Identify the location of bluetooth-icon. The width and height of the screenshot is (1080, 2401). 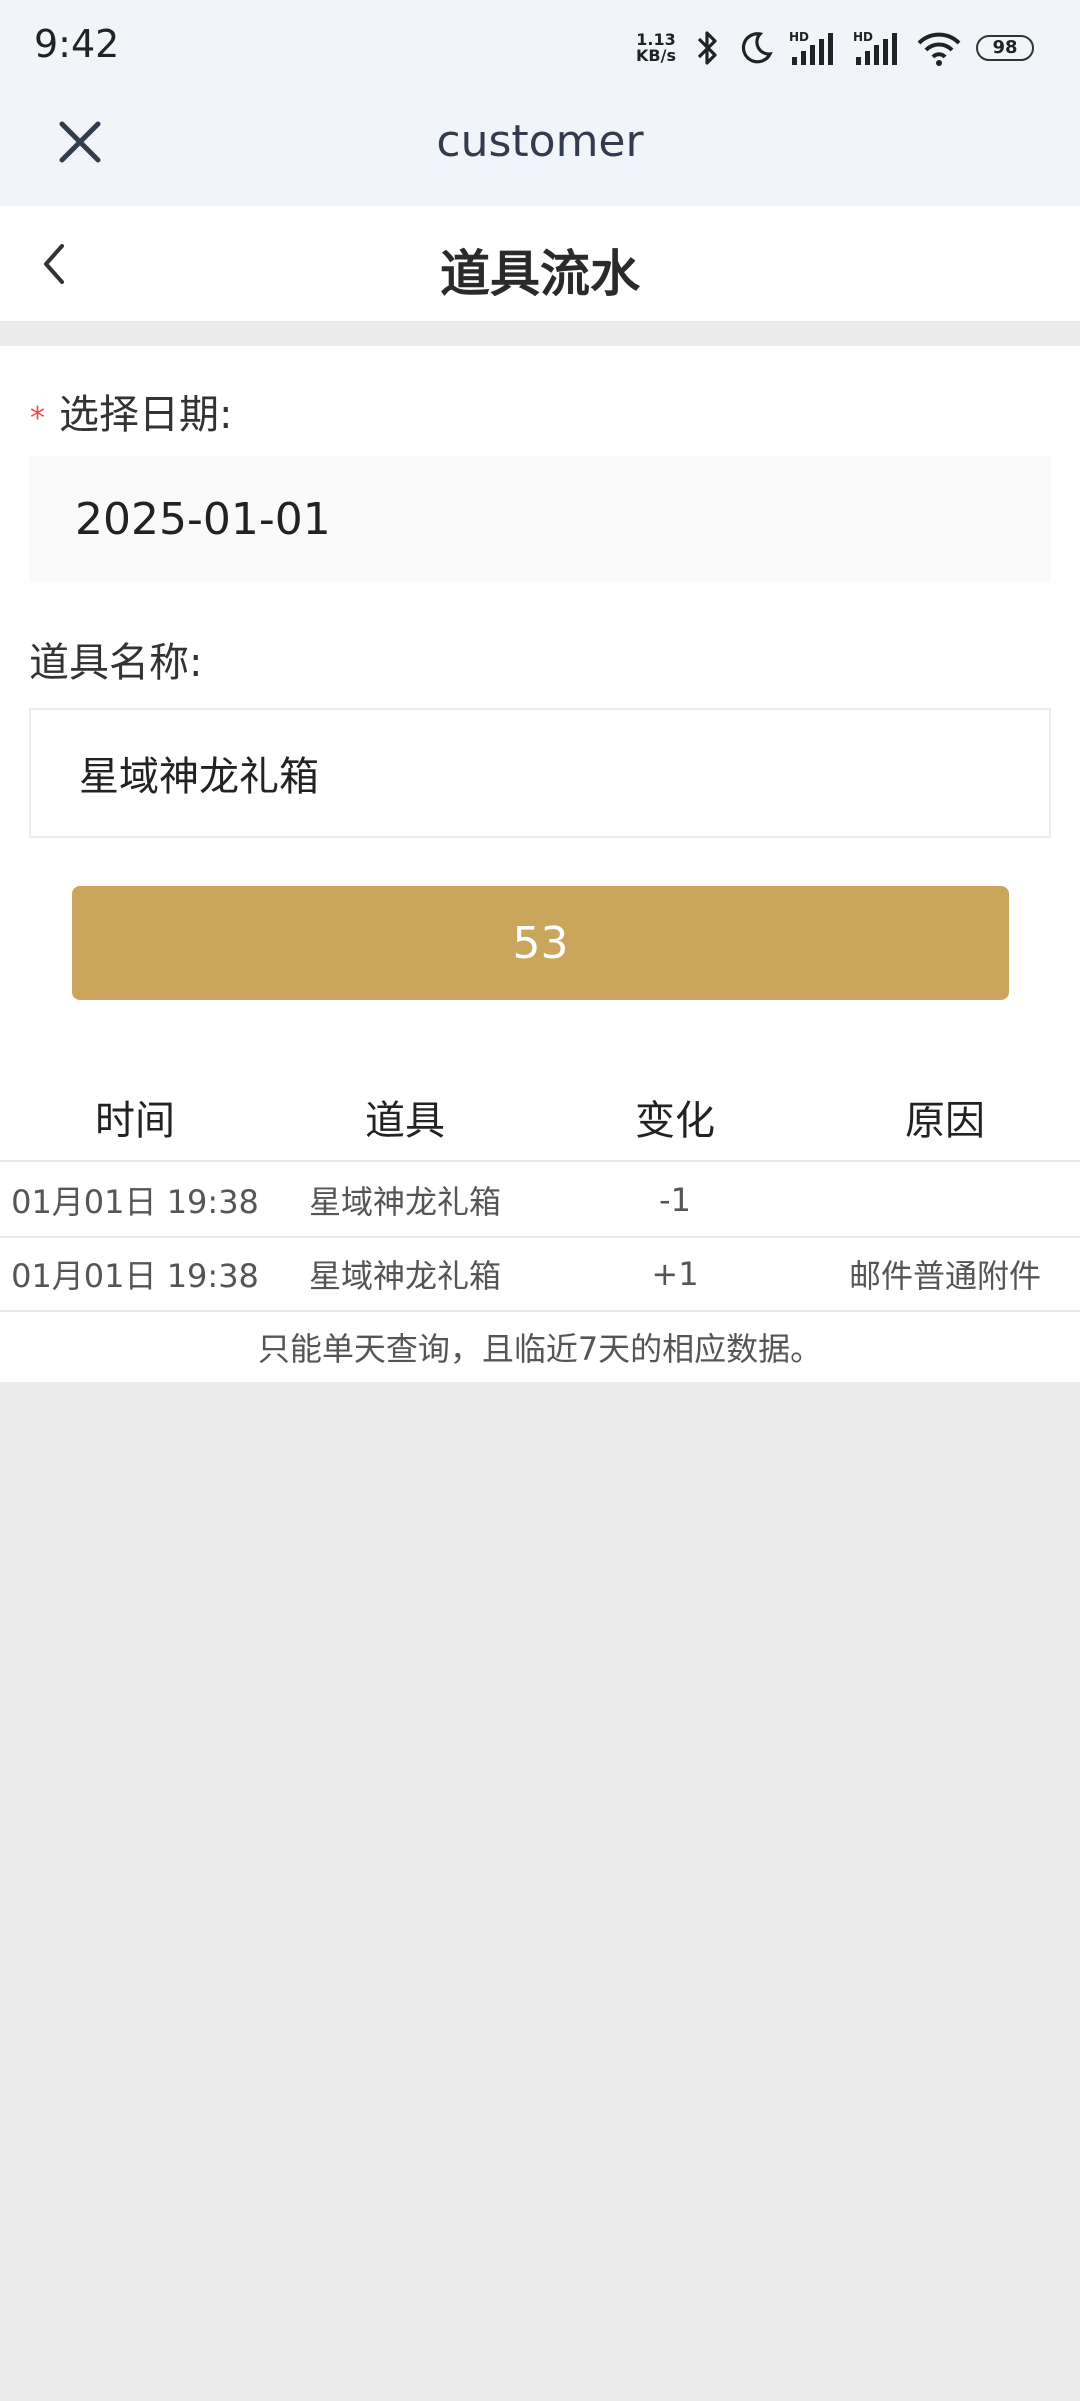
(707, 48).